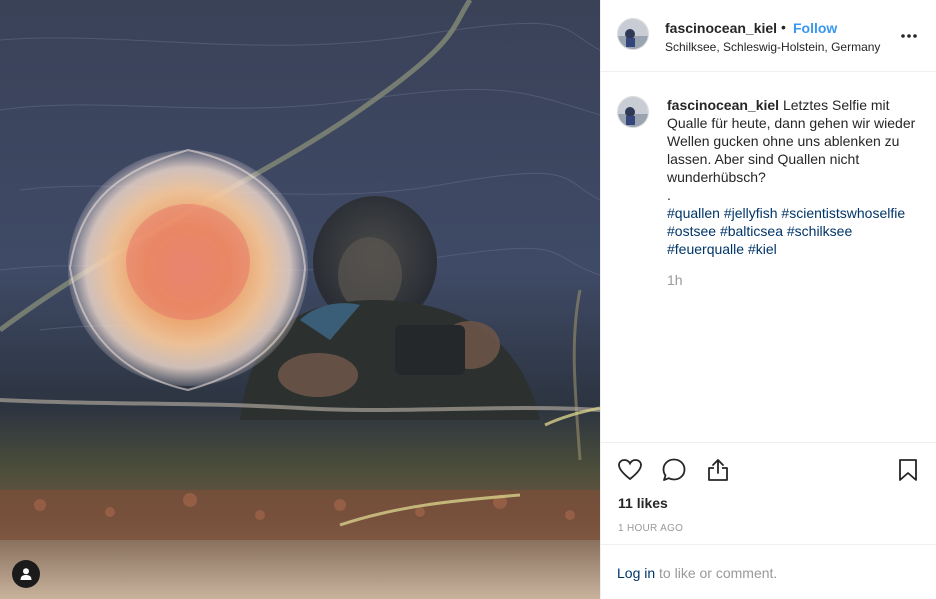  I want to click on avatar, so click(633, 34).